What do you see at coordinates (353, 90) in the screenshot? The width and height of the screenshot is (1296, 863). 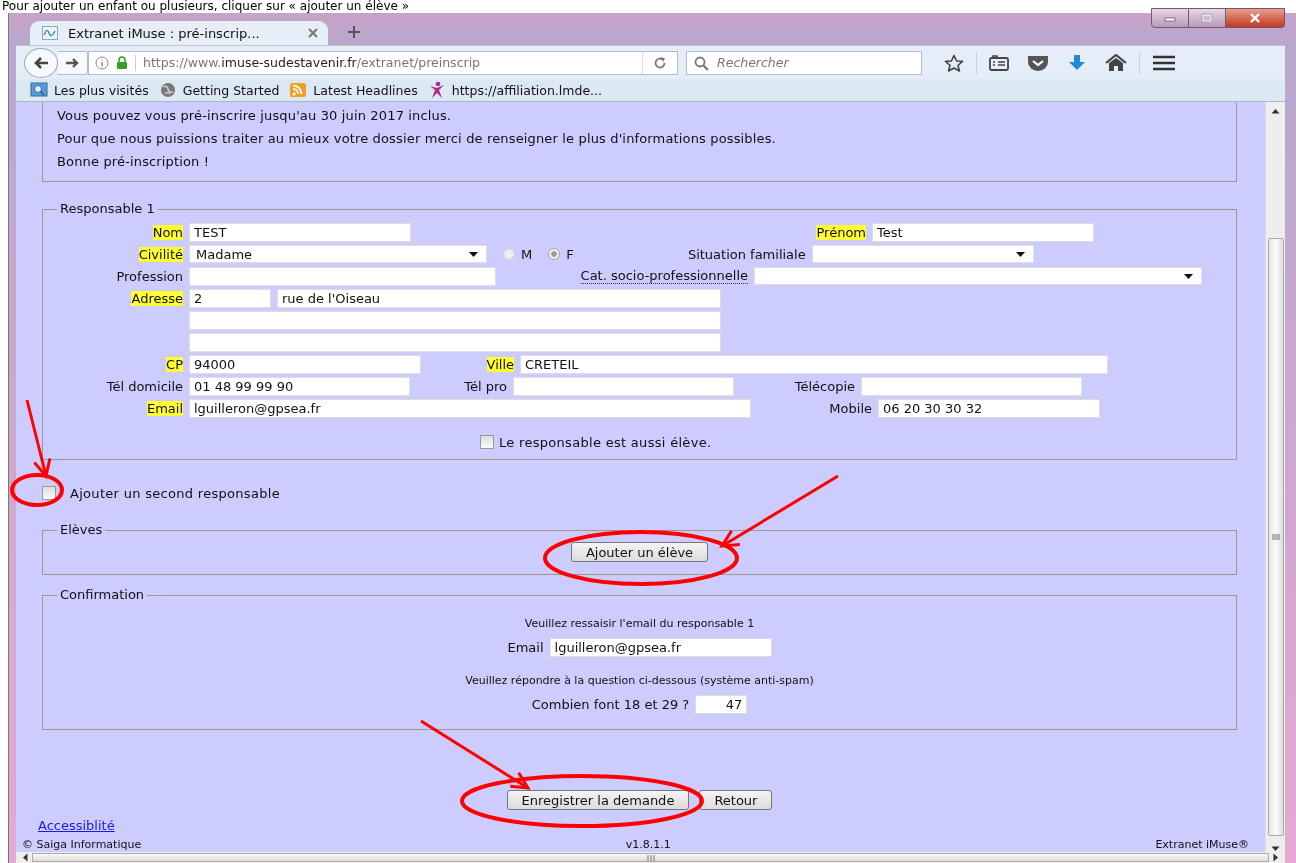 I see `bookmark-item: Latest Headlines` at bounding box center [353, 90].